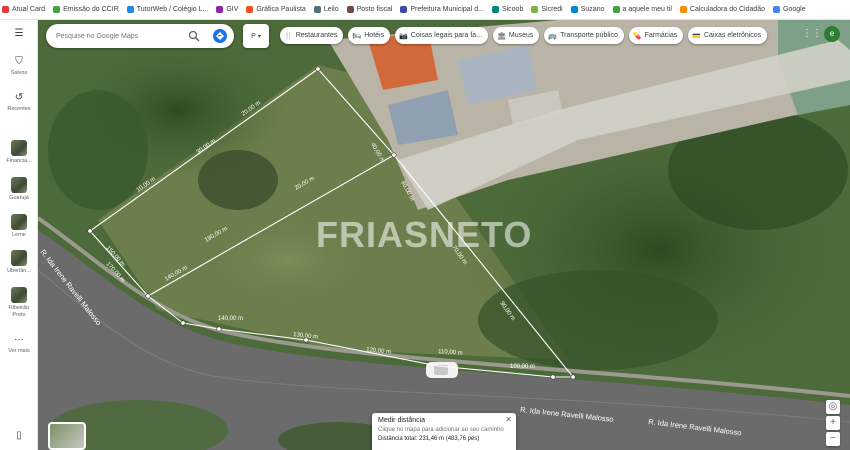 The width and height of the screenshot is (850, 450). Describe the element at coordinates (812, 34) in the screenshot. I see `apps-grid-icon: ⋮⋮` at that location.